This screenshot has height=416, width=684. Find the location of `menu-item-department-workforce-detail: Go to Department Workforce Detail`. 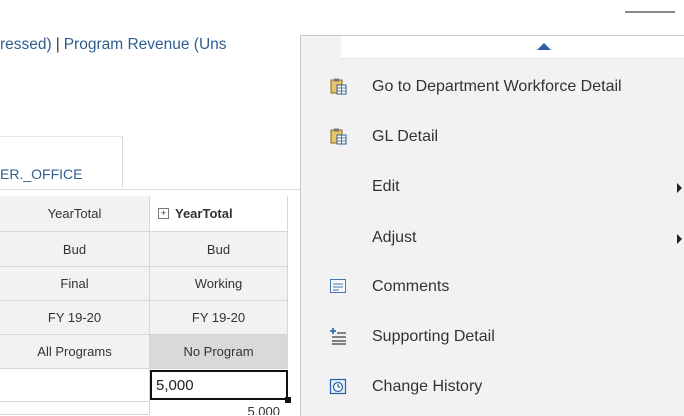

menu-item-department-workforce-detail: Go to Department Workforce Detail is located at coordinates (492, 88).